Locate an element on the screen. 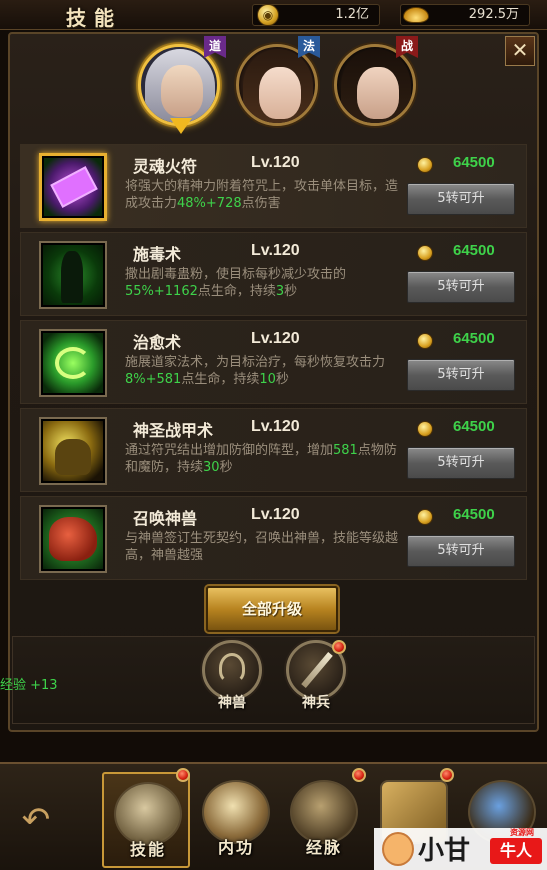 The image size is (547, 870). watermark-site: 资源网 is located at coordinates (522, 832).